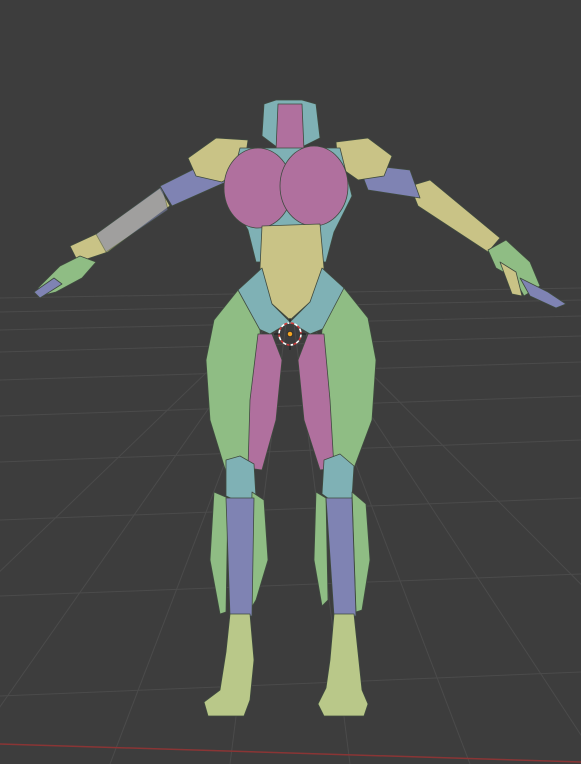  I want to click on right-shin, so click(341, 557).